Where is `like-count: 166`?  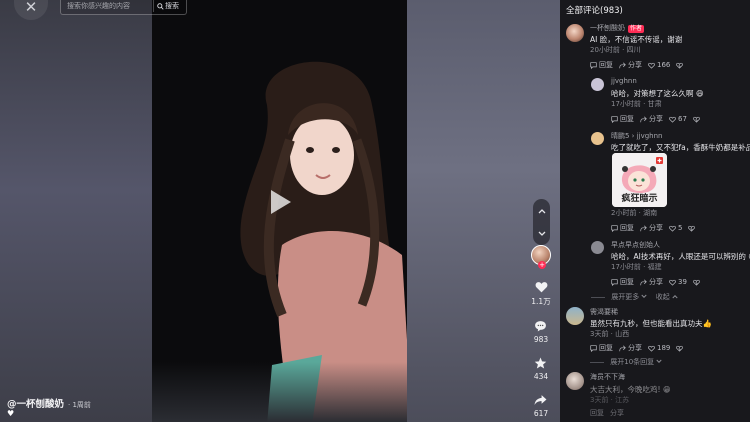
like-count: 166 is located at coordinates (664, 65).